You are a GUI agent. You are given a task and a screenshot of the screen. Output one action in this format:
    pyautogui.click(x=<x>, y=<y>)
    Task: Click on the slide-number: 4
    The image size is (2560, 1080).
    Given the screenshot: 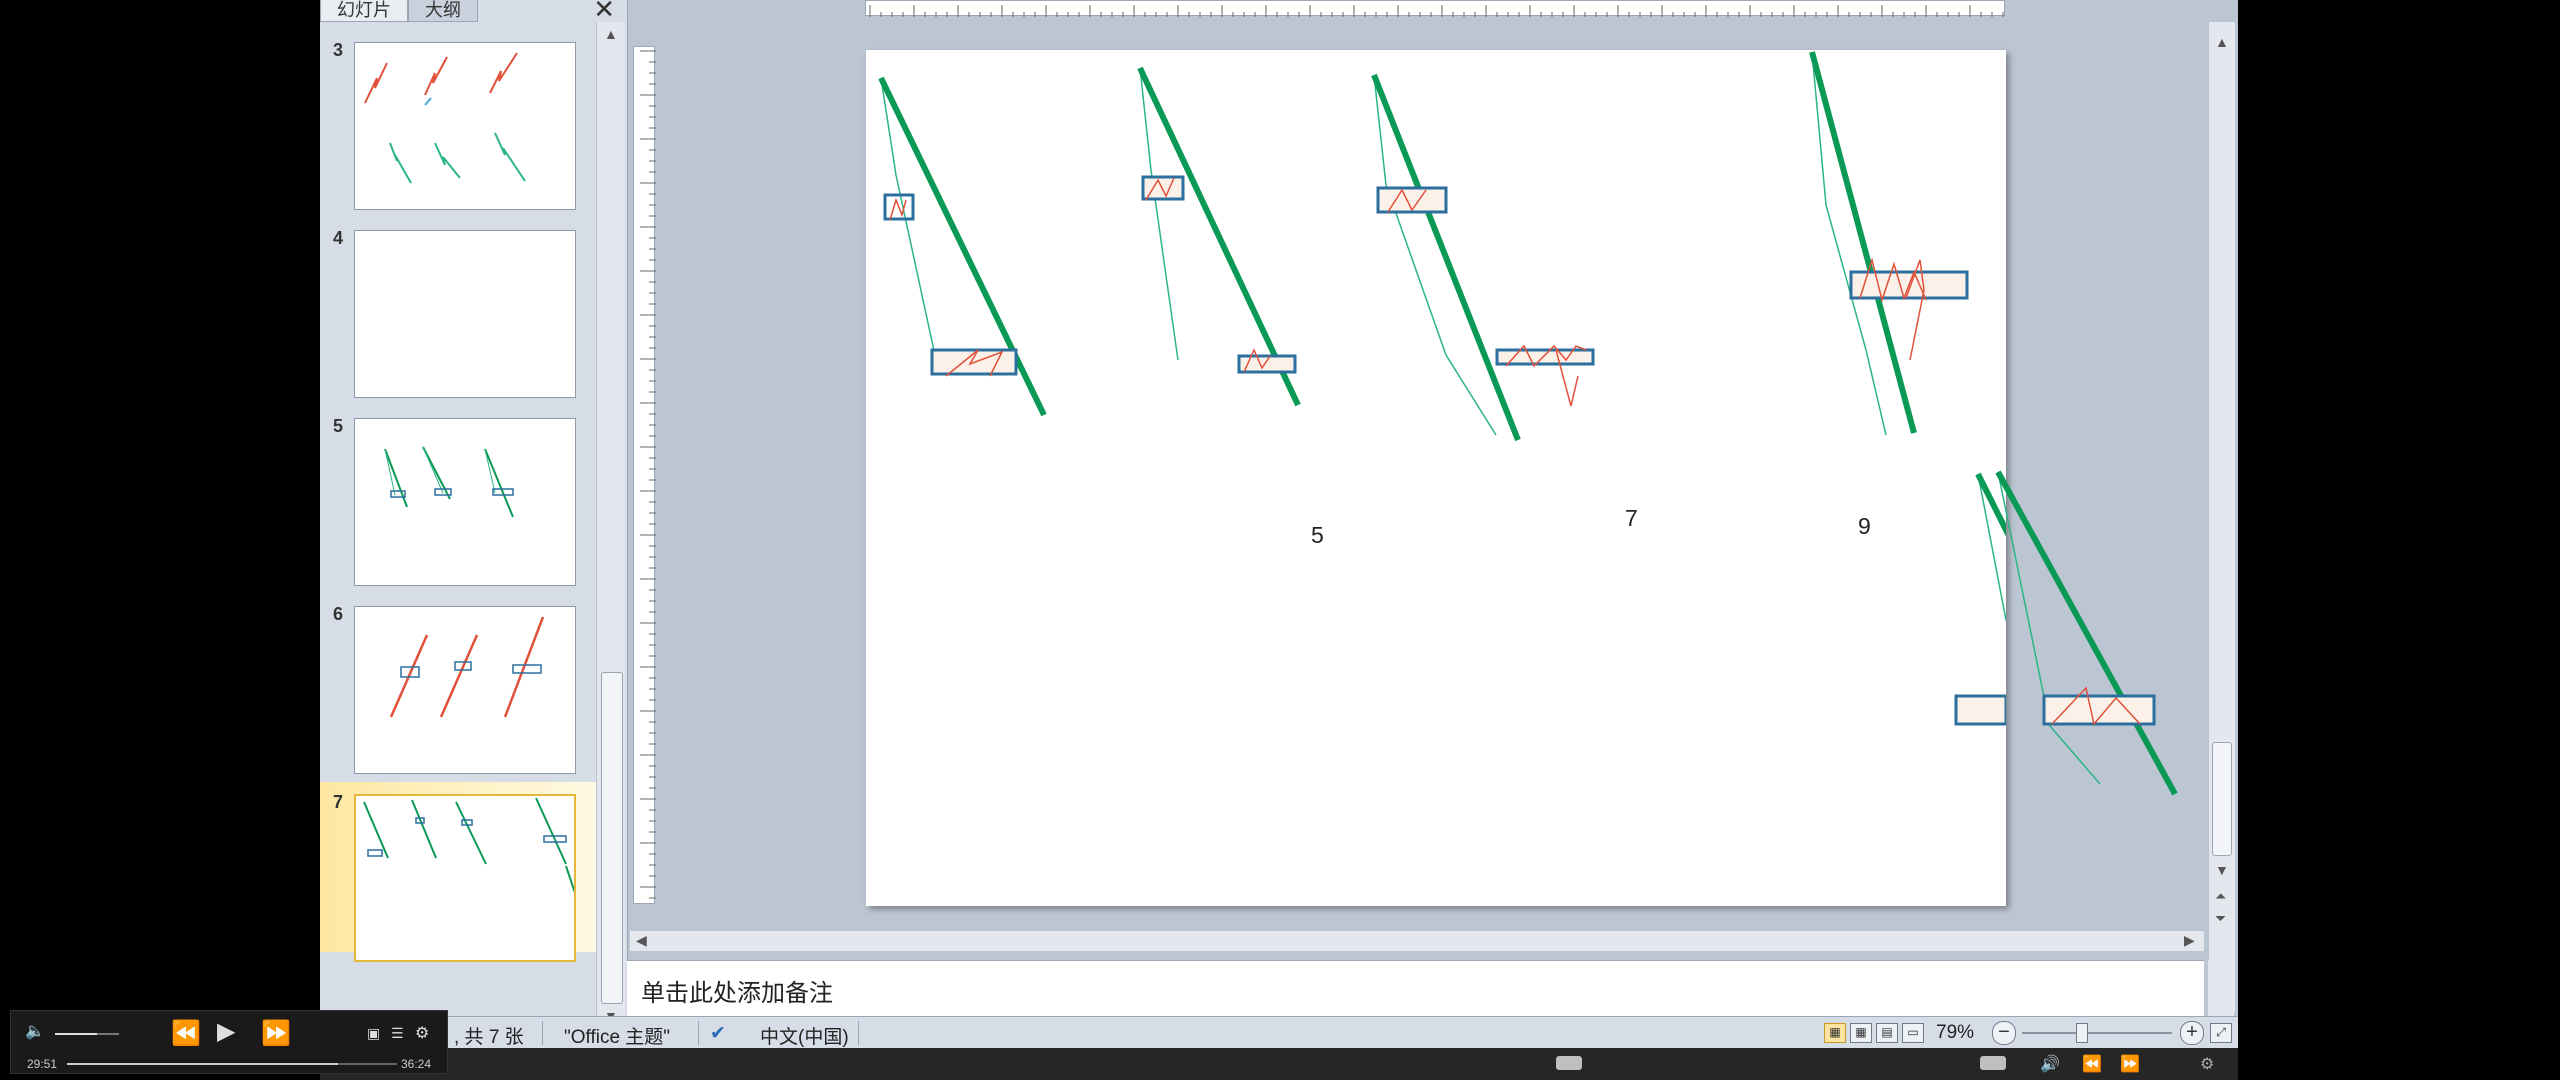 What is the action you would take?
    pyautogui.click(x=338, y=238)
    